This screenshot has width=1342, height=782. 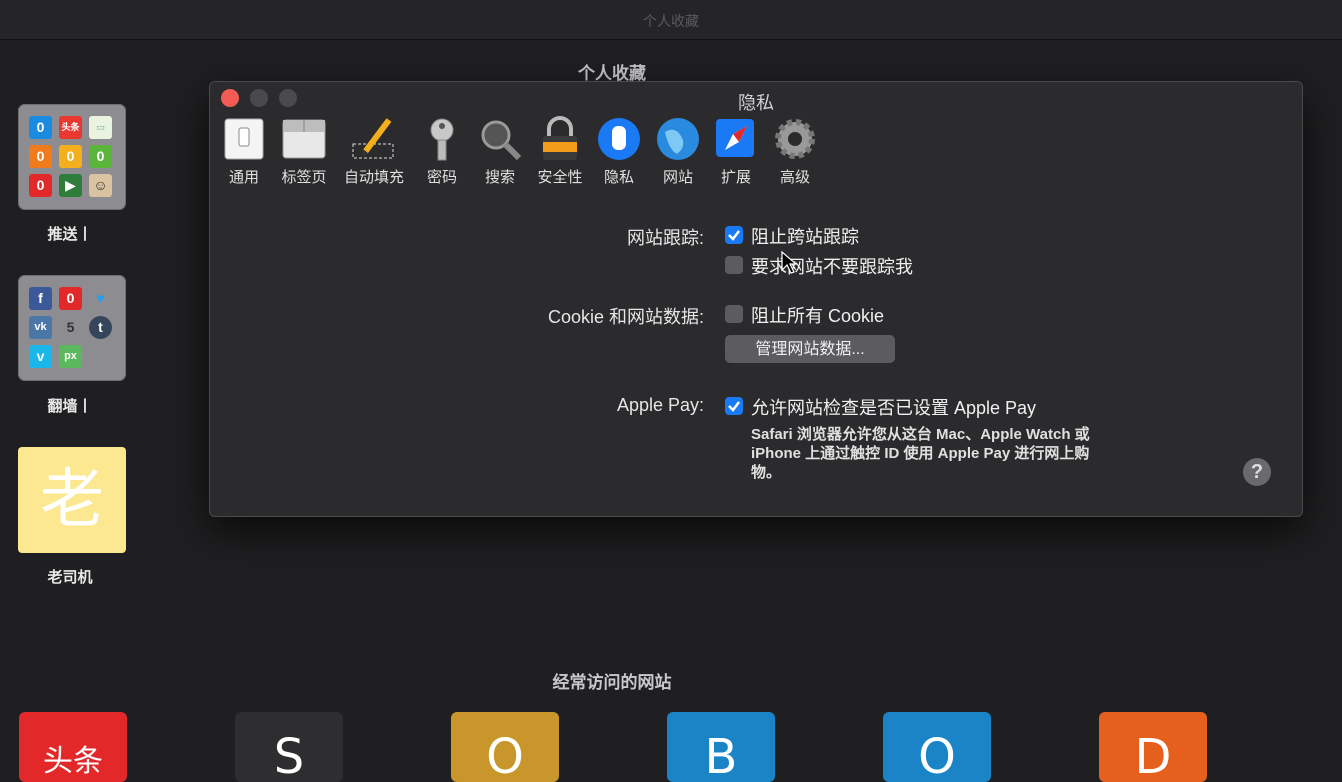 I want to click on tab-advanced: 高级, so click(x=795, y=151).